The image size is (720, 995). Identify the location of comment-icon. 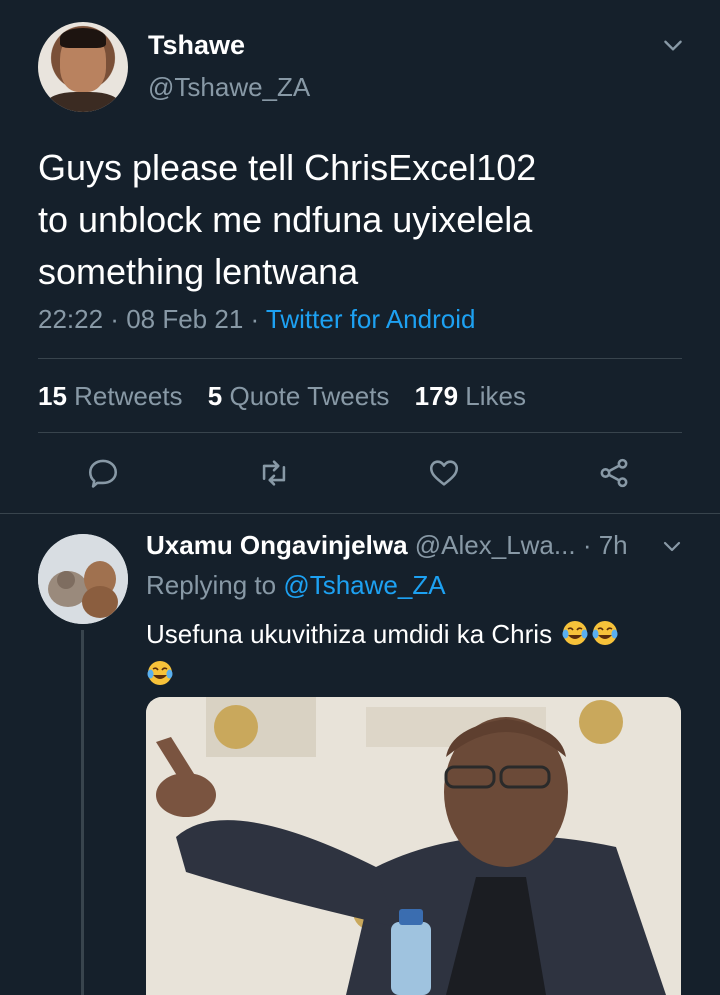
(103, 473).